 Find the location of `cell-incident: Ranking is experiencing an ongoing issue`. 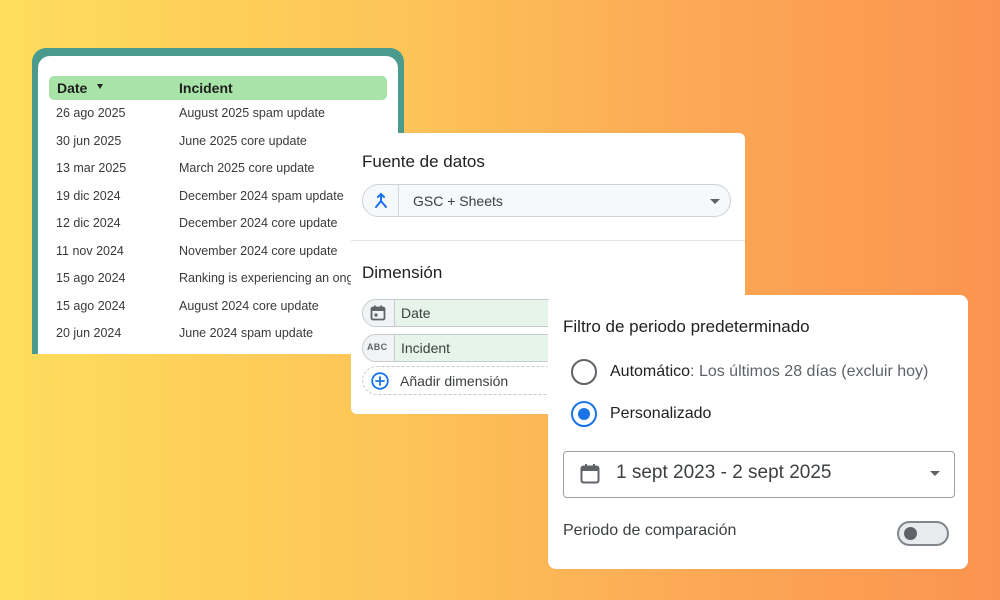

cell-incident: Ranking is experiencing an ongoing issue is located at coordinates (266, 278).